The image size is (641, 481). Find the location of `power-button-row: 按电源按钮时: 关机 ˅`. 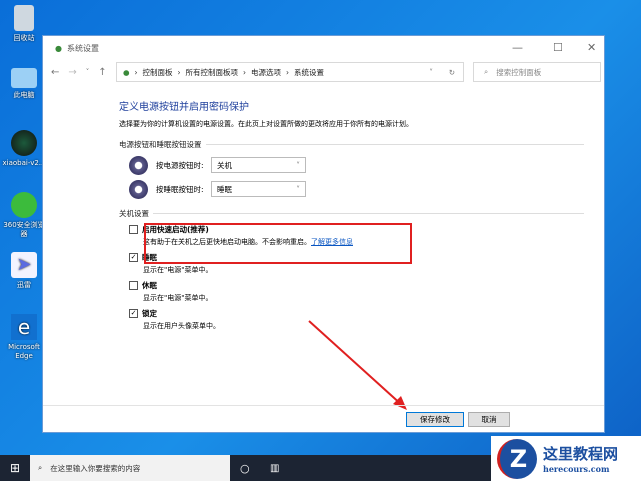

power-button-row: 按电源按钮时: 关机 ˅ is located at coordinates (356, 165).